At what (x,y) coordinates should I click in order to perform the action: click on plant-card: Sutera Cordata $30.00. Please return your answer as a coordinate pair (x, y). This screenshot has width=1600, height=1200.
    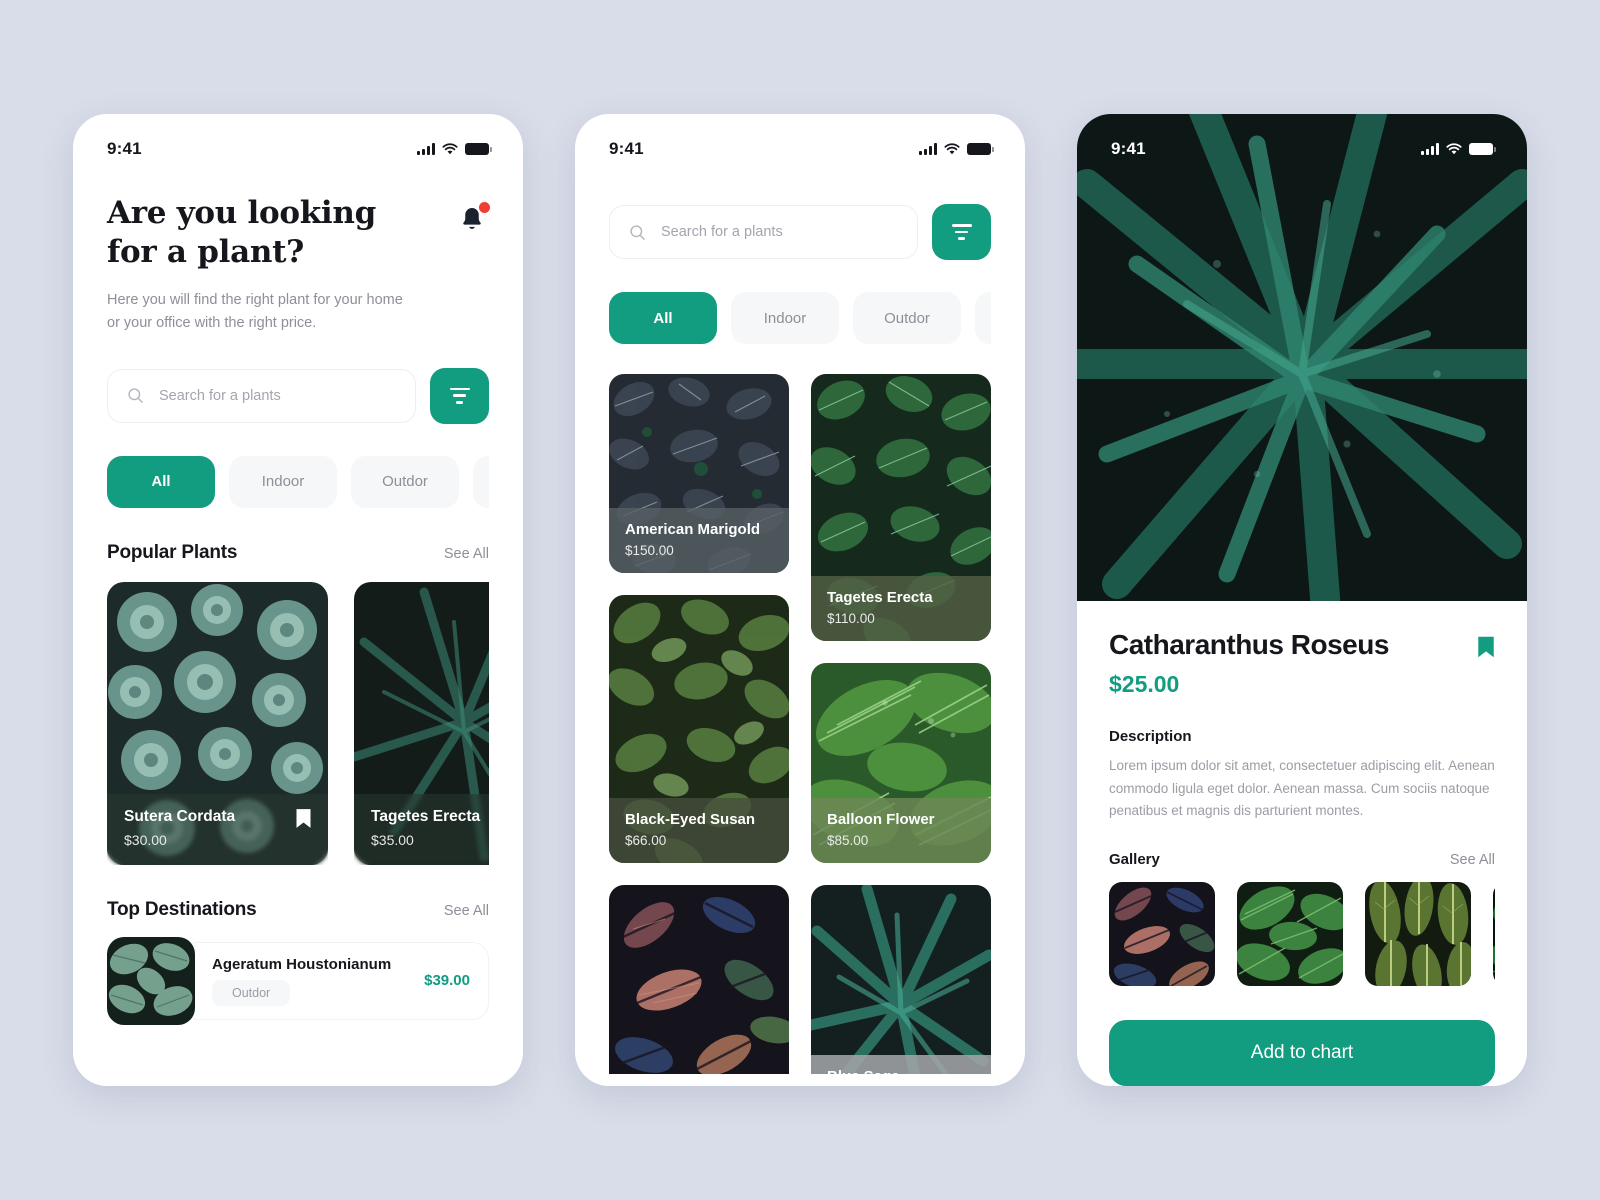
    Looking at the image, I should click on (217, 723).